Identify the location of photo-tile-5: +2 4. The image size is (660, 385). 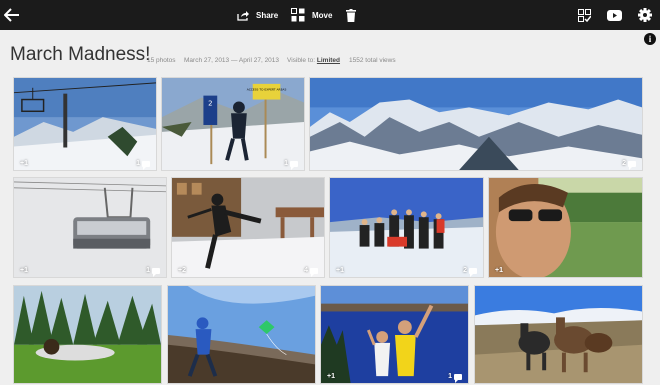
(248, 227).